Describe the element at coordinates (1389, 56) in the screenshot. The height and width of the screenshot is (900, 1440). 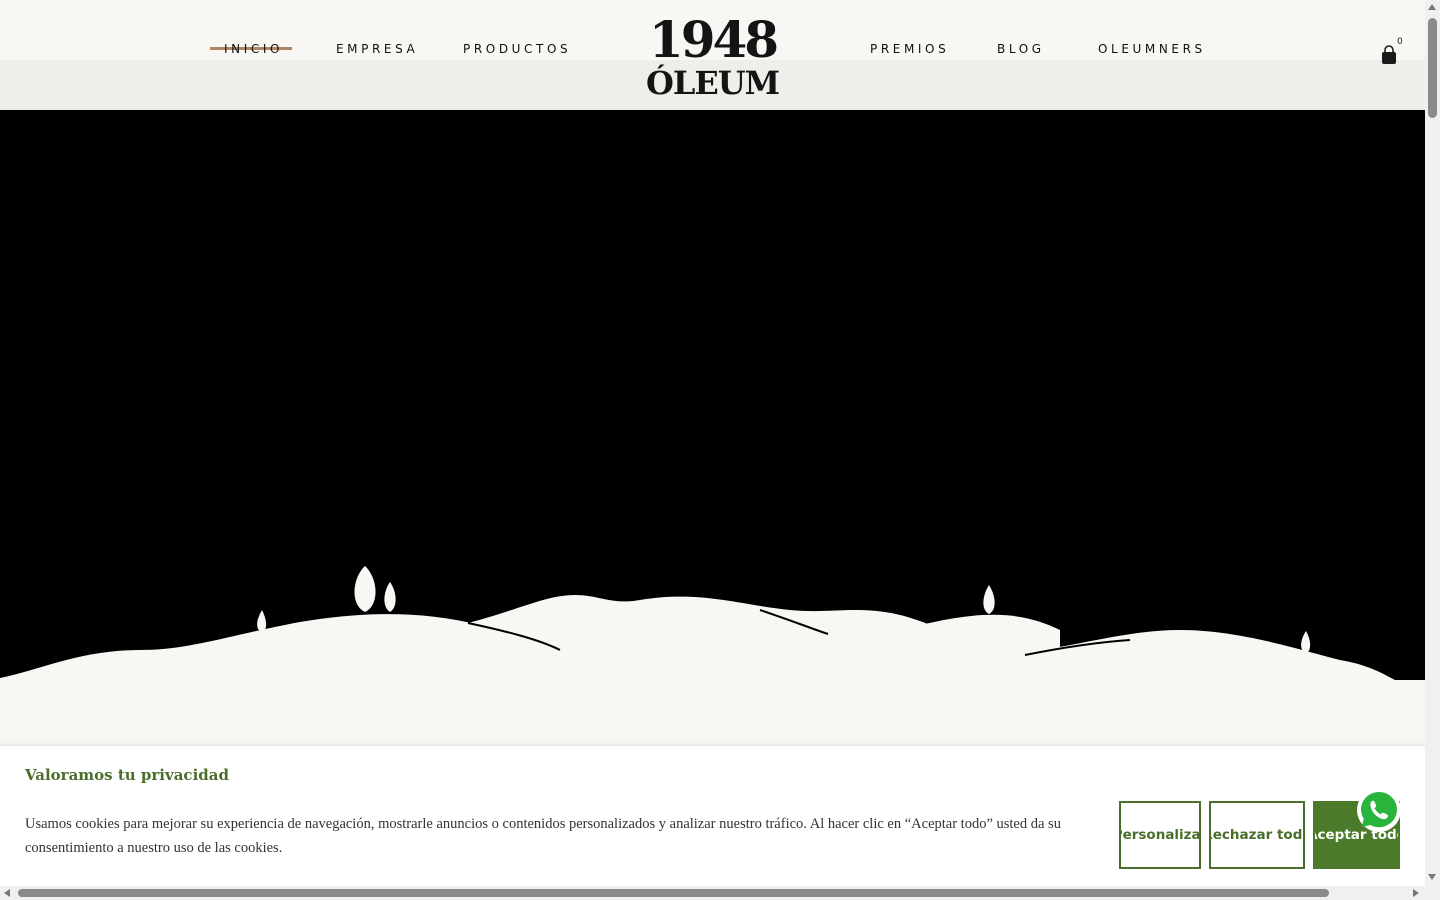
I see `shopping-bag-icon` at that location.